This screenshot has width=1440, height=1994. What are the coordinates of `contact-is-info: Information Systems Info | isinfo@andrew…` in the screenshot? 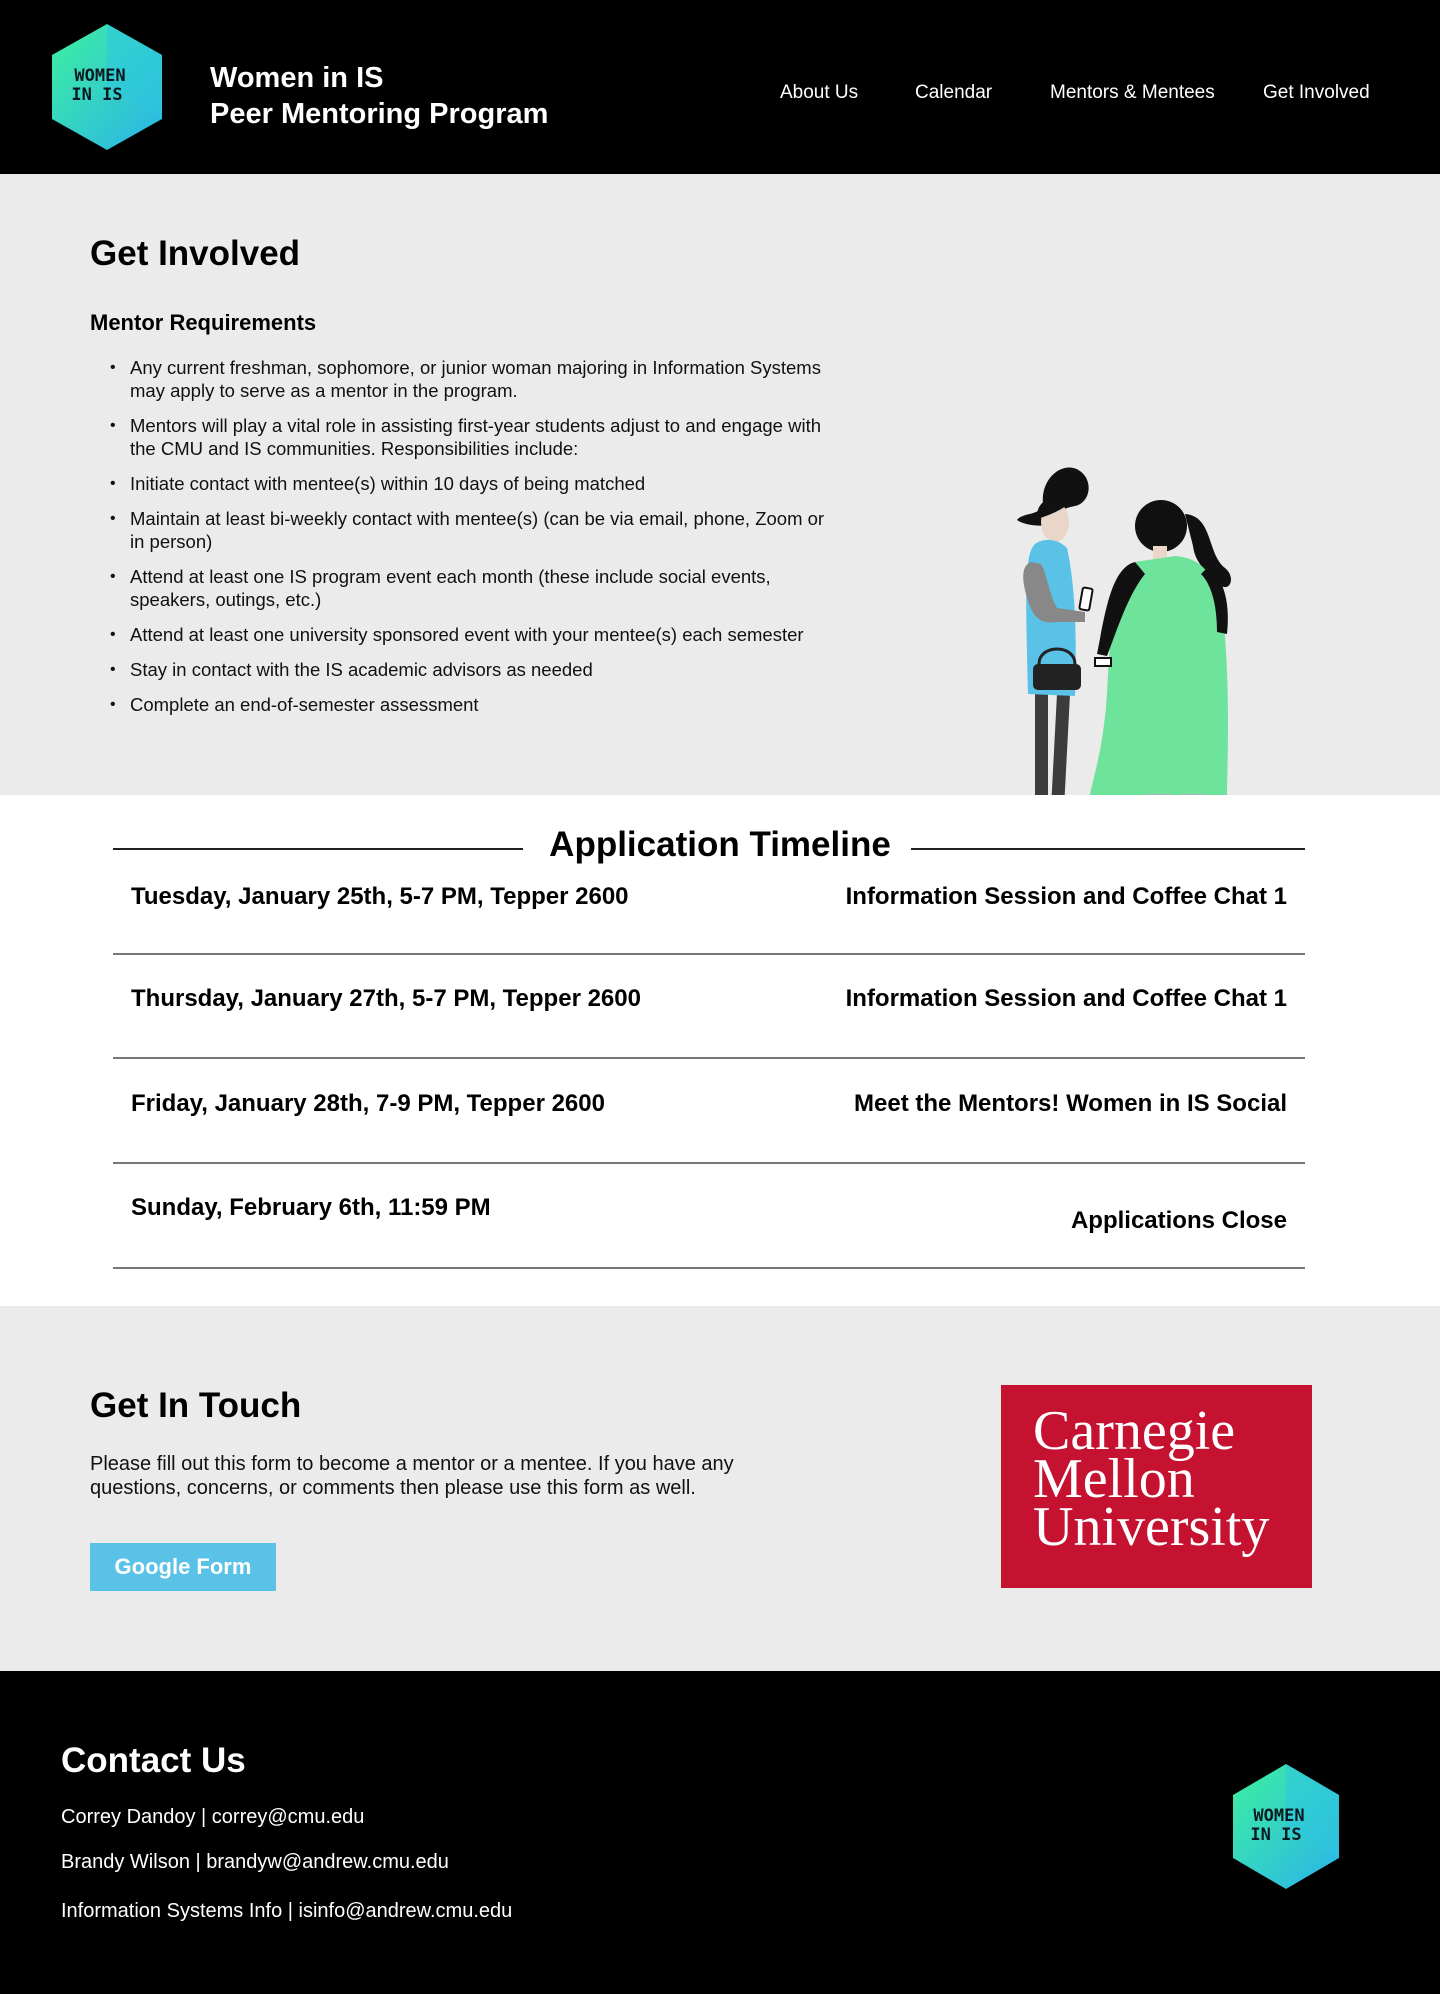 It's located at (286, 1911).